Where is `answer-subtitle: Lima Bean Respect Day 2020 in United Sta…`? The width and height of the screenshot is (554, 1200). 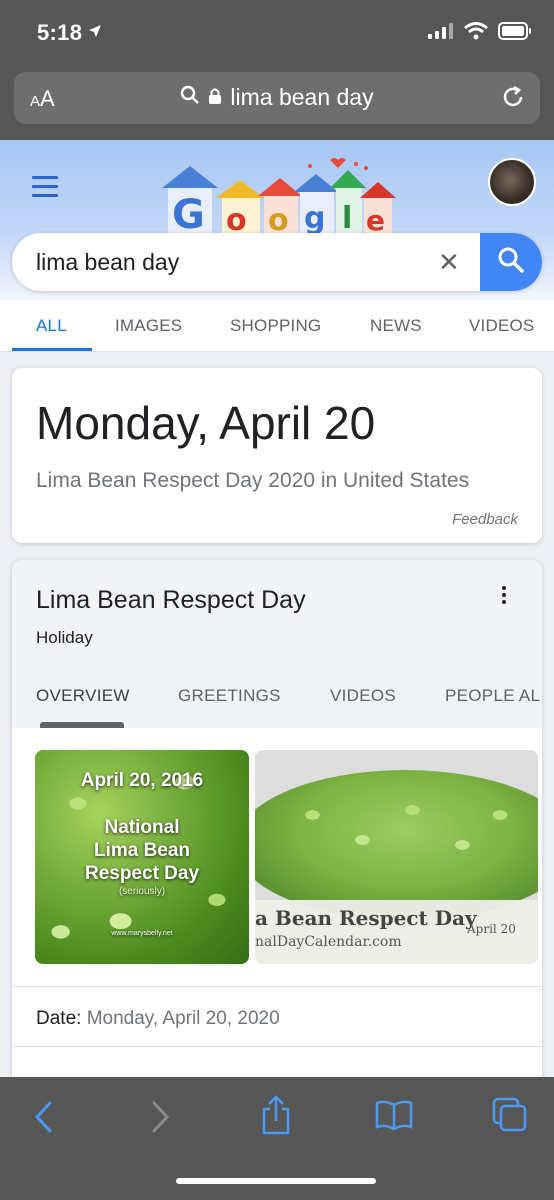 answer-subtitle: Lima Bean Respect Day 2020 in United Sta… is located at coordinates (253, 480).